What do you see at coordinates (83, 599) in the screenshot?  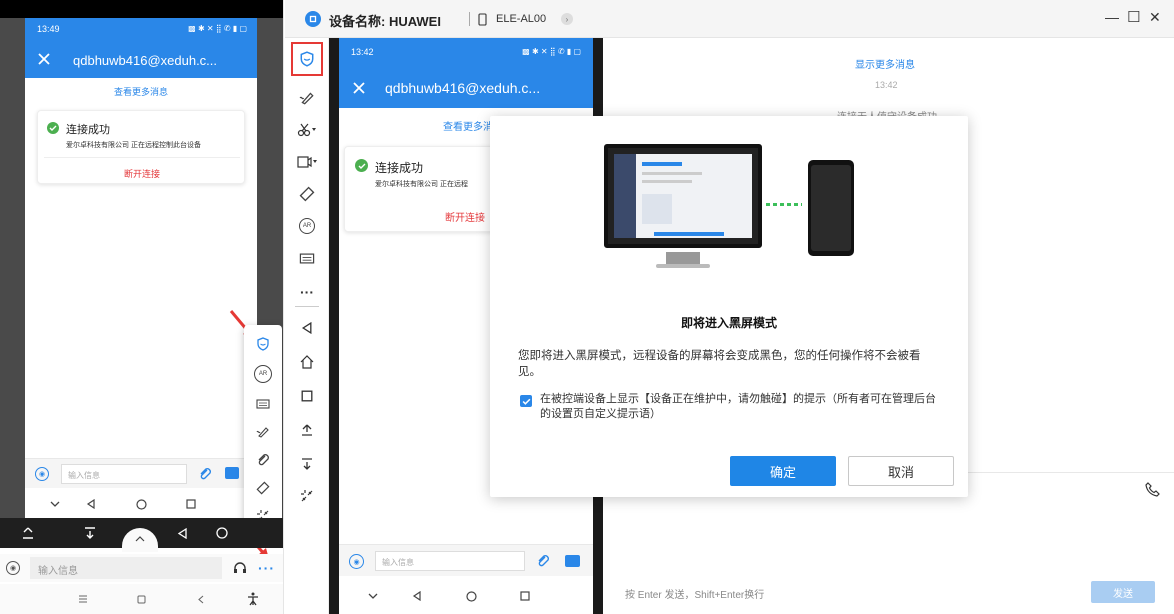 I see `menu-icon` at bounding box center [83, 599].